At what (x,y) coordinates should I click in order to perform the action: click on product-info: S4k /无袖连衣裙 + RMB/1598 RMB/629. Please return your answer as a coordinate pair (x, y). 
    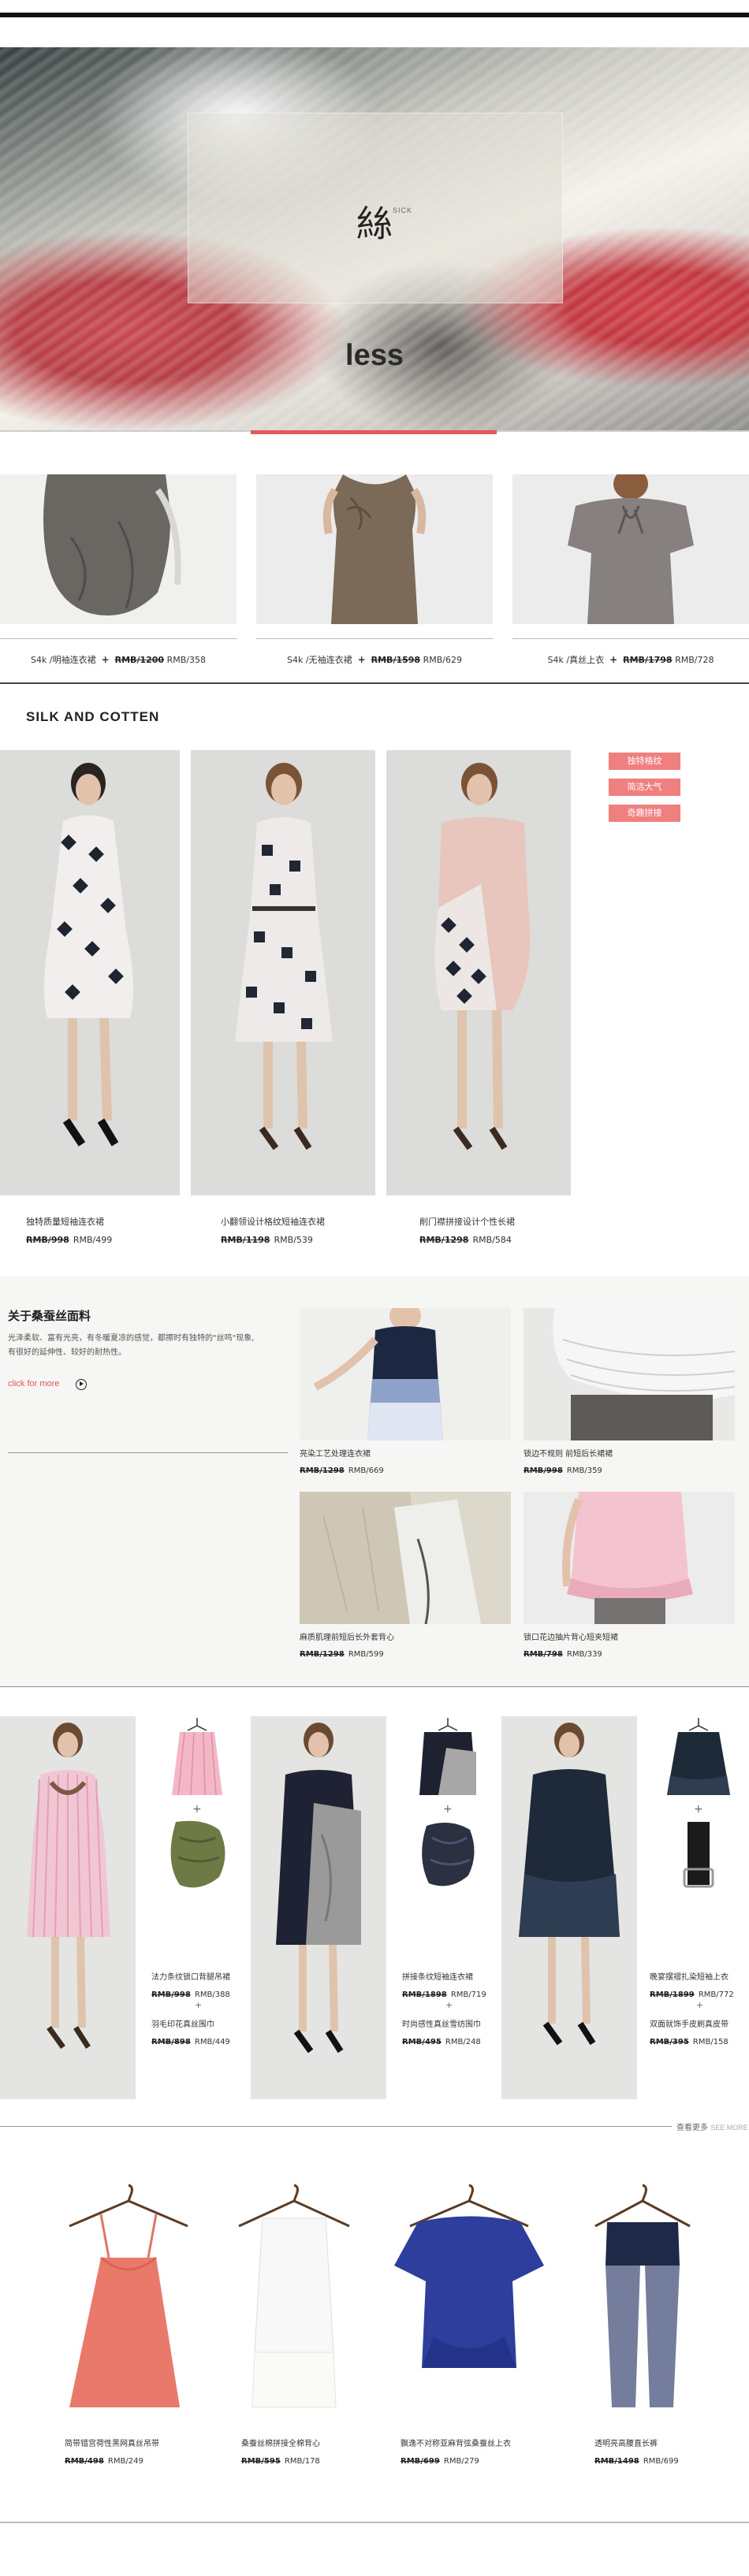
    Looking at the image, I should click on (374, 659).